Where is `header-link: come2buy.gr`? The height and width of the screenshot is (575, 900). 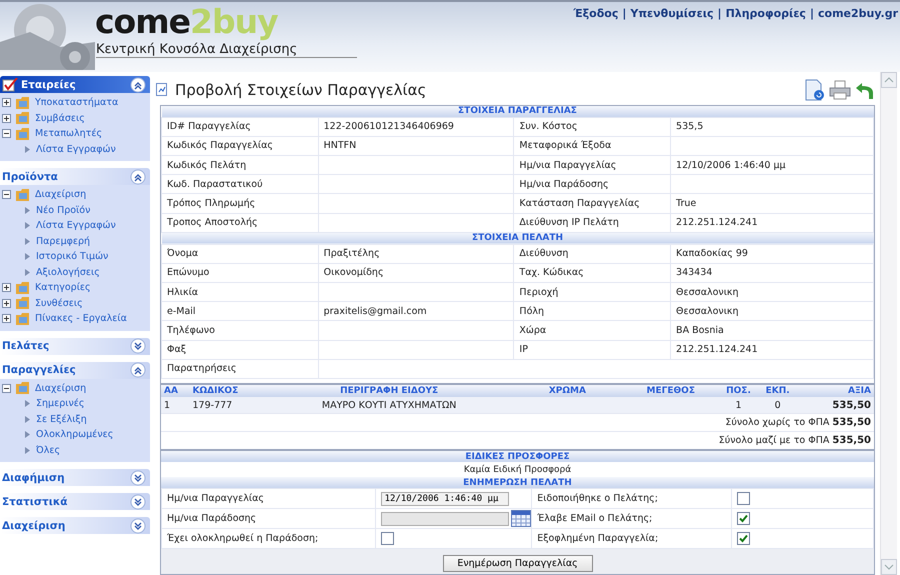
header-link: come2buy.gr is located at coordinates (858, 13).